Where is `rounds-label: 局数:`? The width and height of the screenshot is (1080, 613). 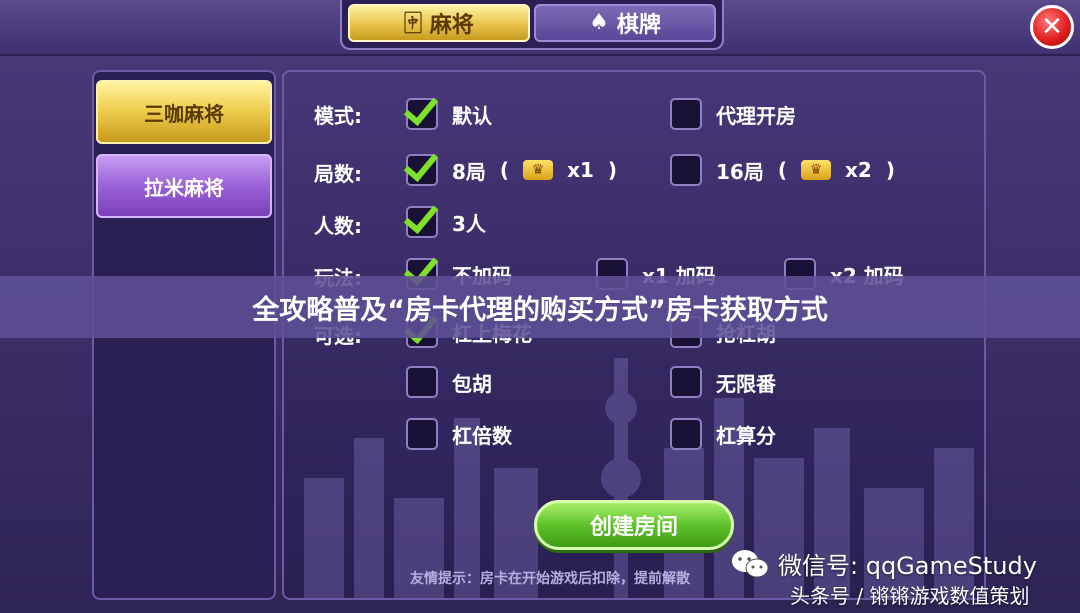 rounds-label: 局数: is located at coordinates (338, 174).